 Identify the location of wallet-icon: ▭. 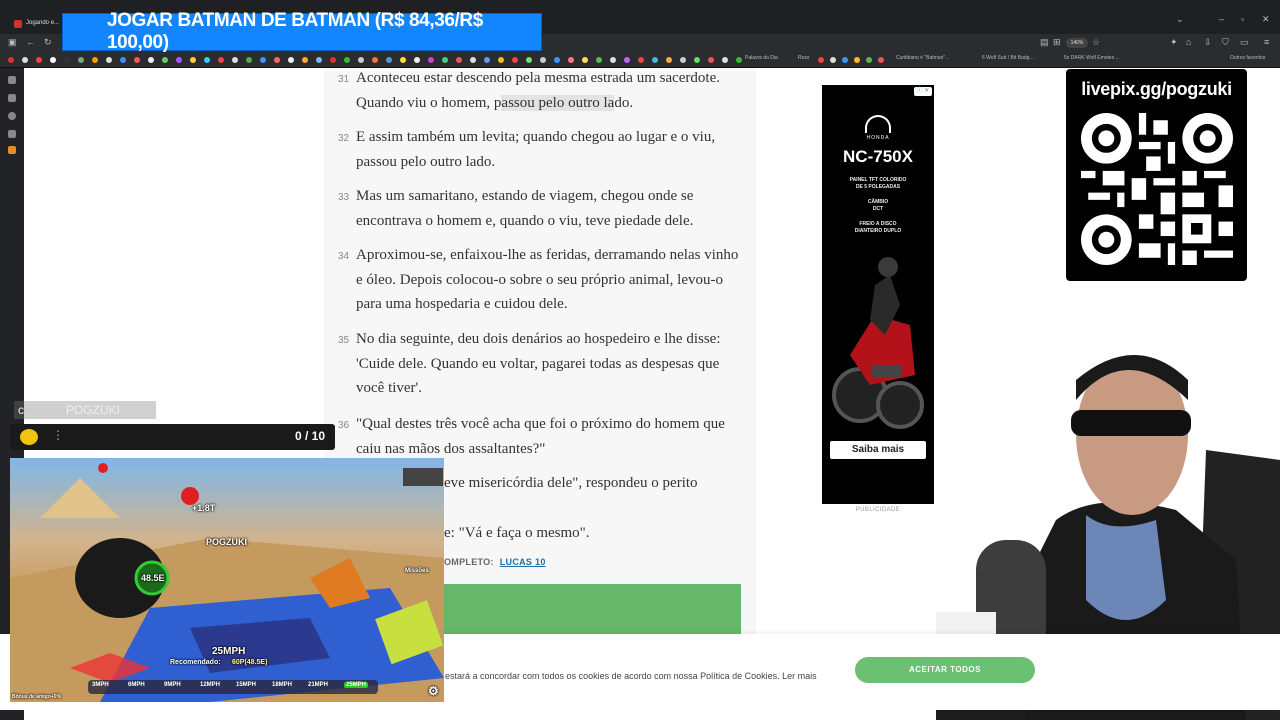
(1244, 42).